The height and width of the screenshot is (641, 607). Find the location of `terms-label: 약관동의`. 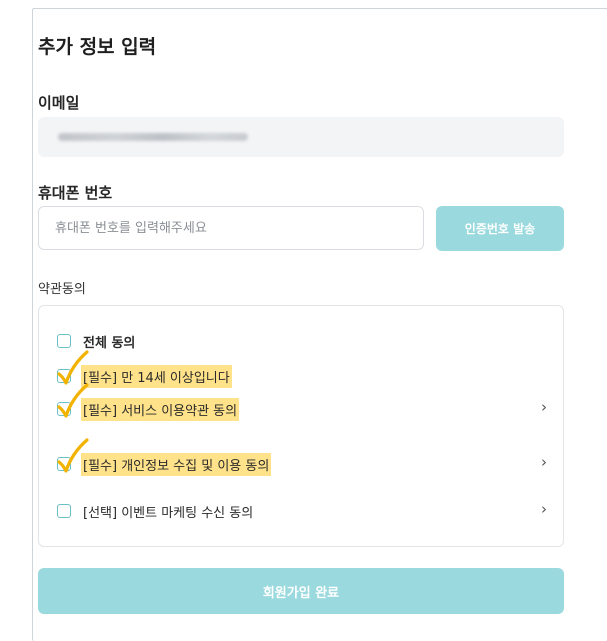

terms-label: 약관동의 is located at coordinates (62, 289).